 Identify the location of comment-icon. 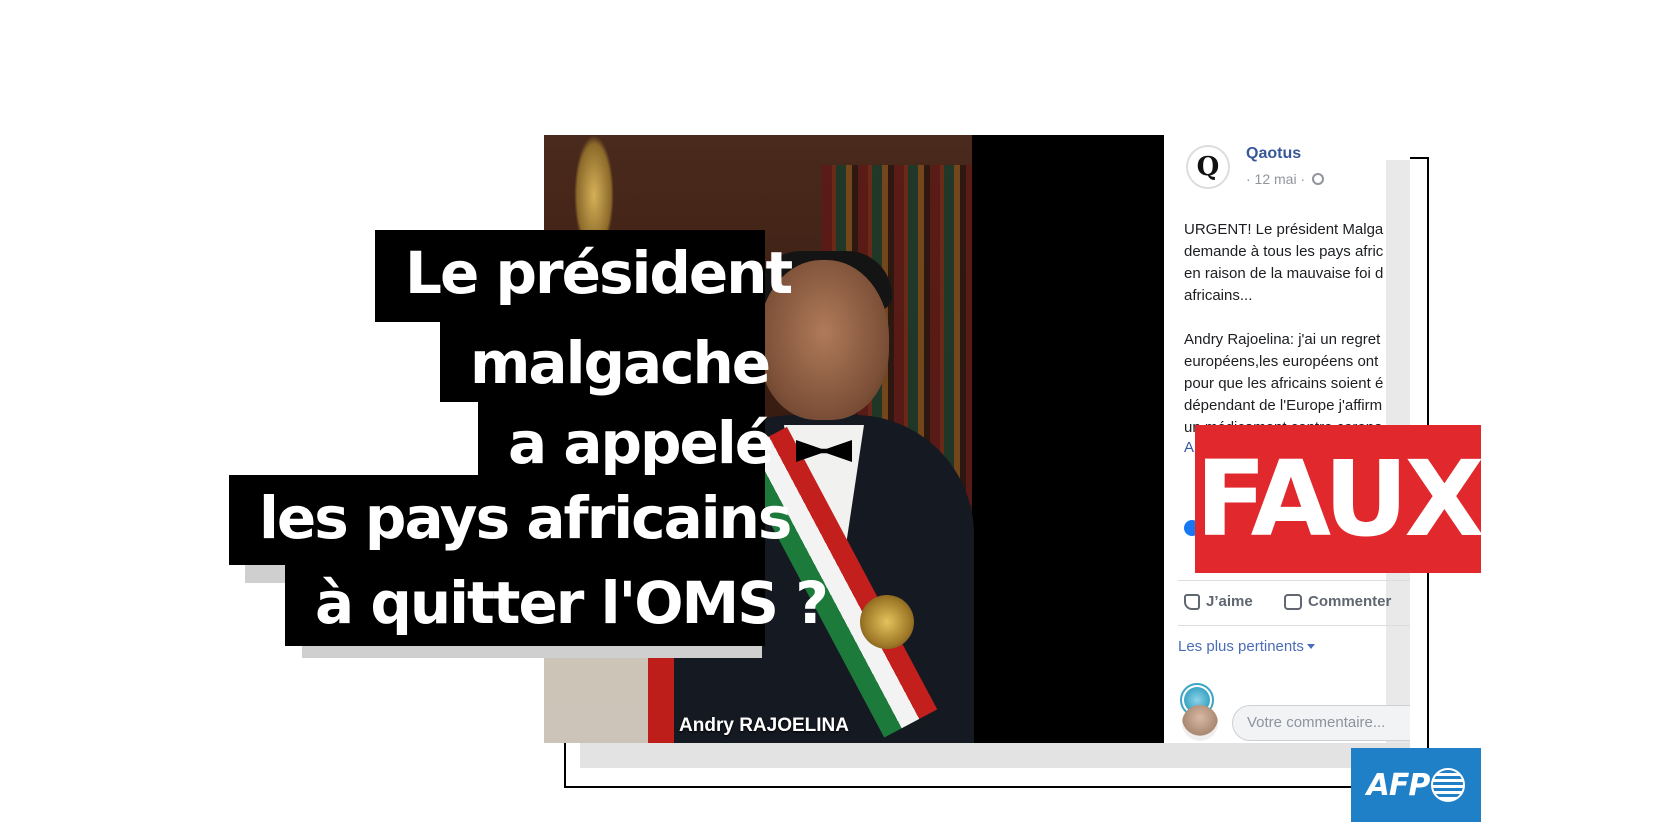
(1293, 601).